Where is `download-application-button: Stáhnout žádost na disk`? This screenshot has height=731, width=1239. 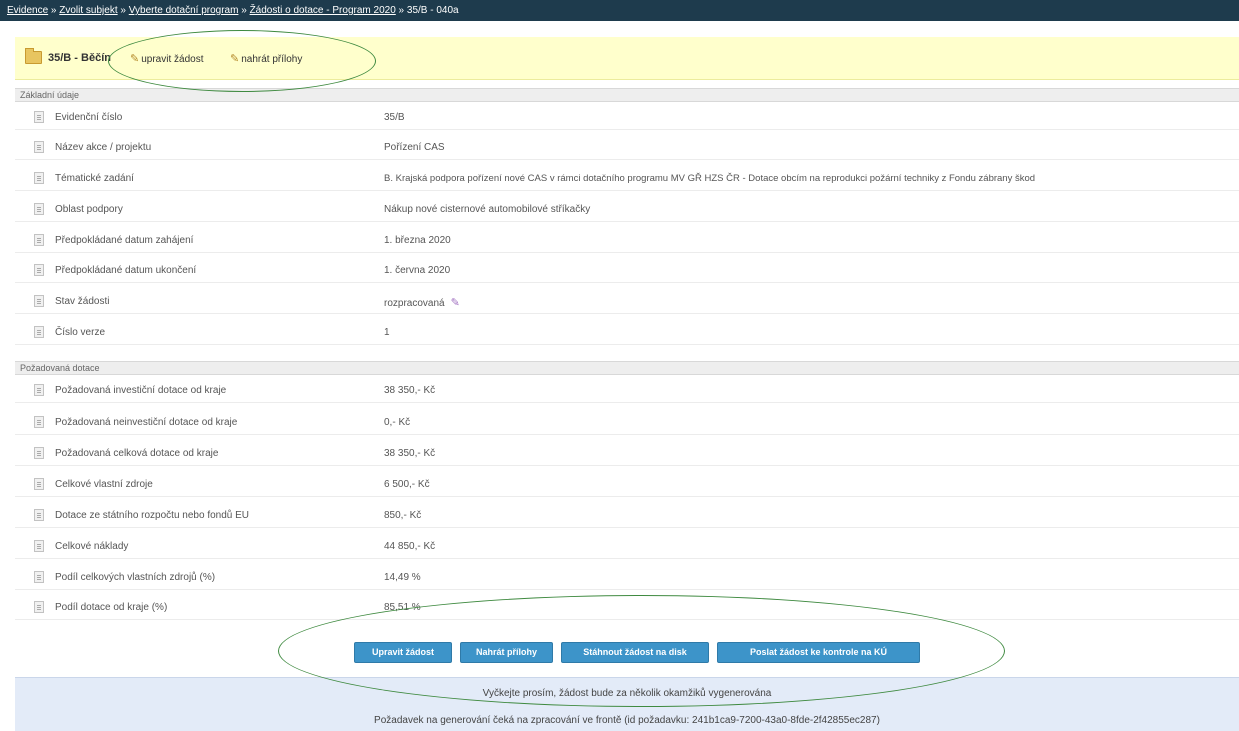
download-application-button: Stáhnout žádost na disk is located at coordinates (635, 652).